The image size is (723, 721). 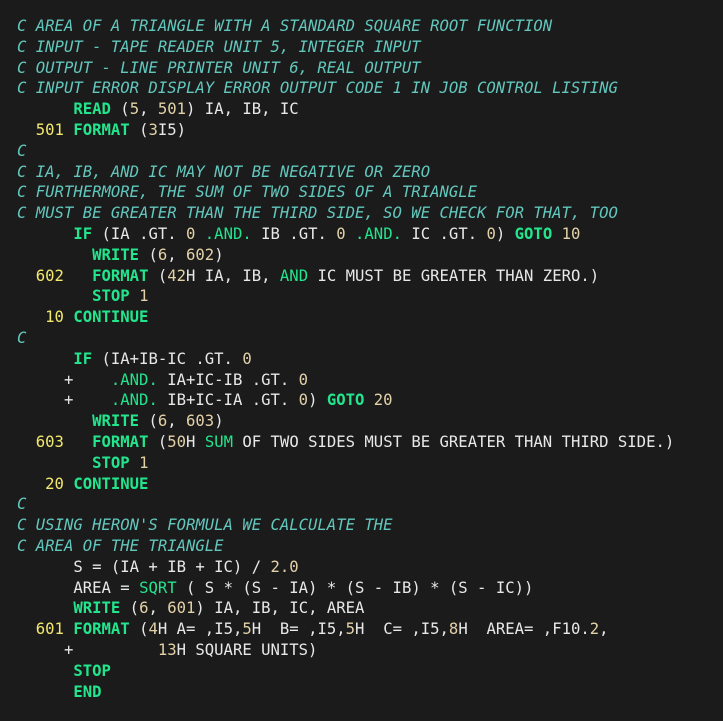 What do you see at coordinates (370, 317) in the screenshot?
I see `code-line: 10 CONTINUE` at bounding box center [370, 317].